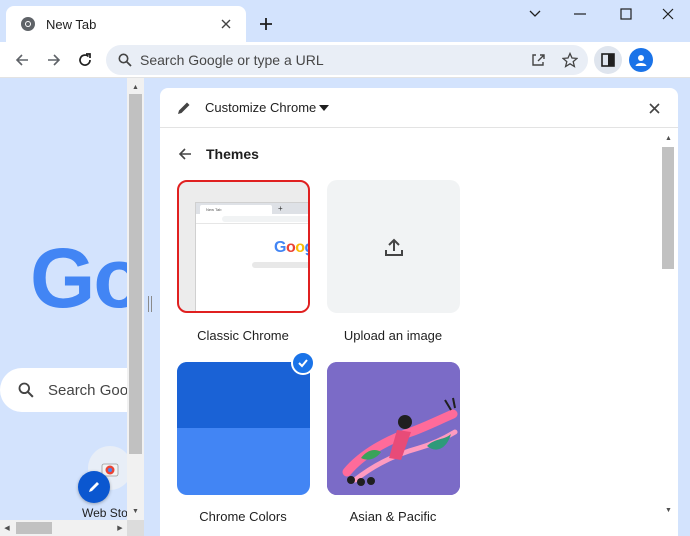  I want to click on toolbar, so click(345, 60).